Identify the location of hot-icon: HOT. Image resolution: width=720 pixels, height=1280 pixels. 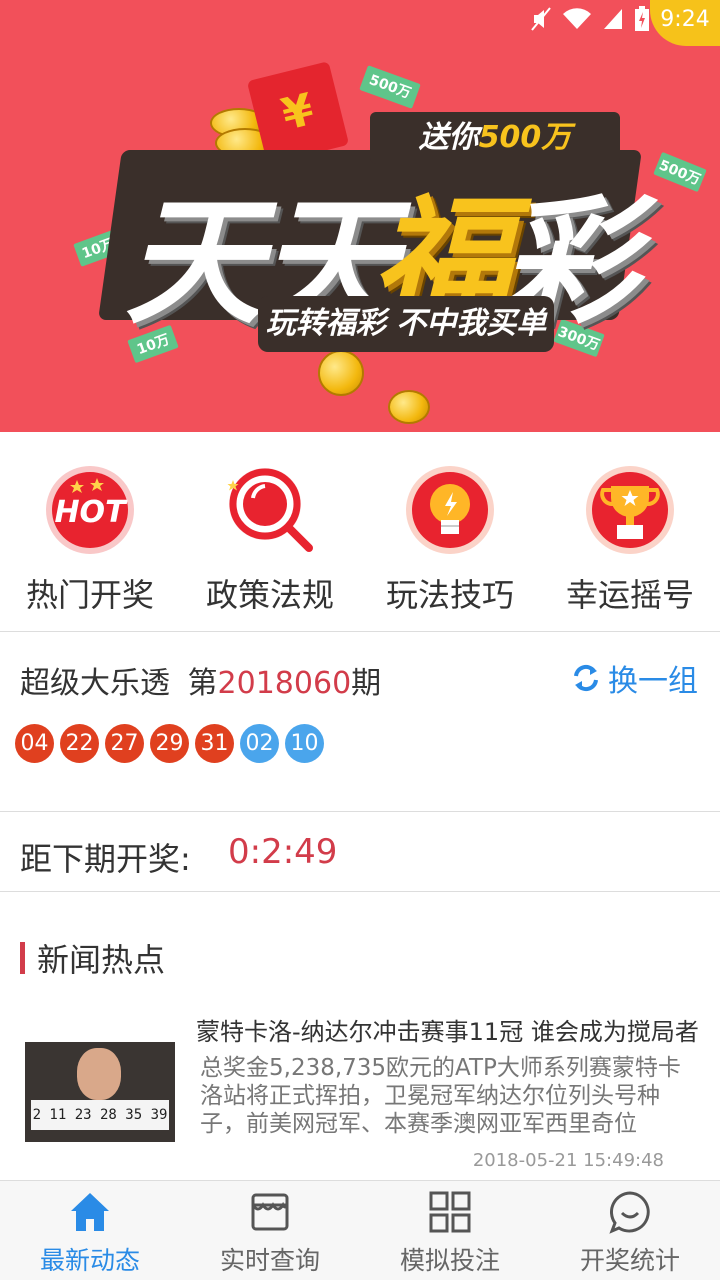
(90, 509).